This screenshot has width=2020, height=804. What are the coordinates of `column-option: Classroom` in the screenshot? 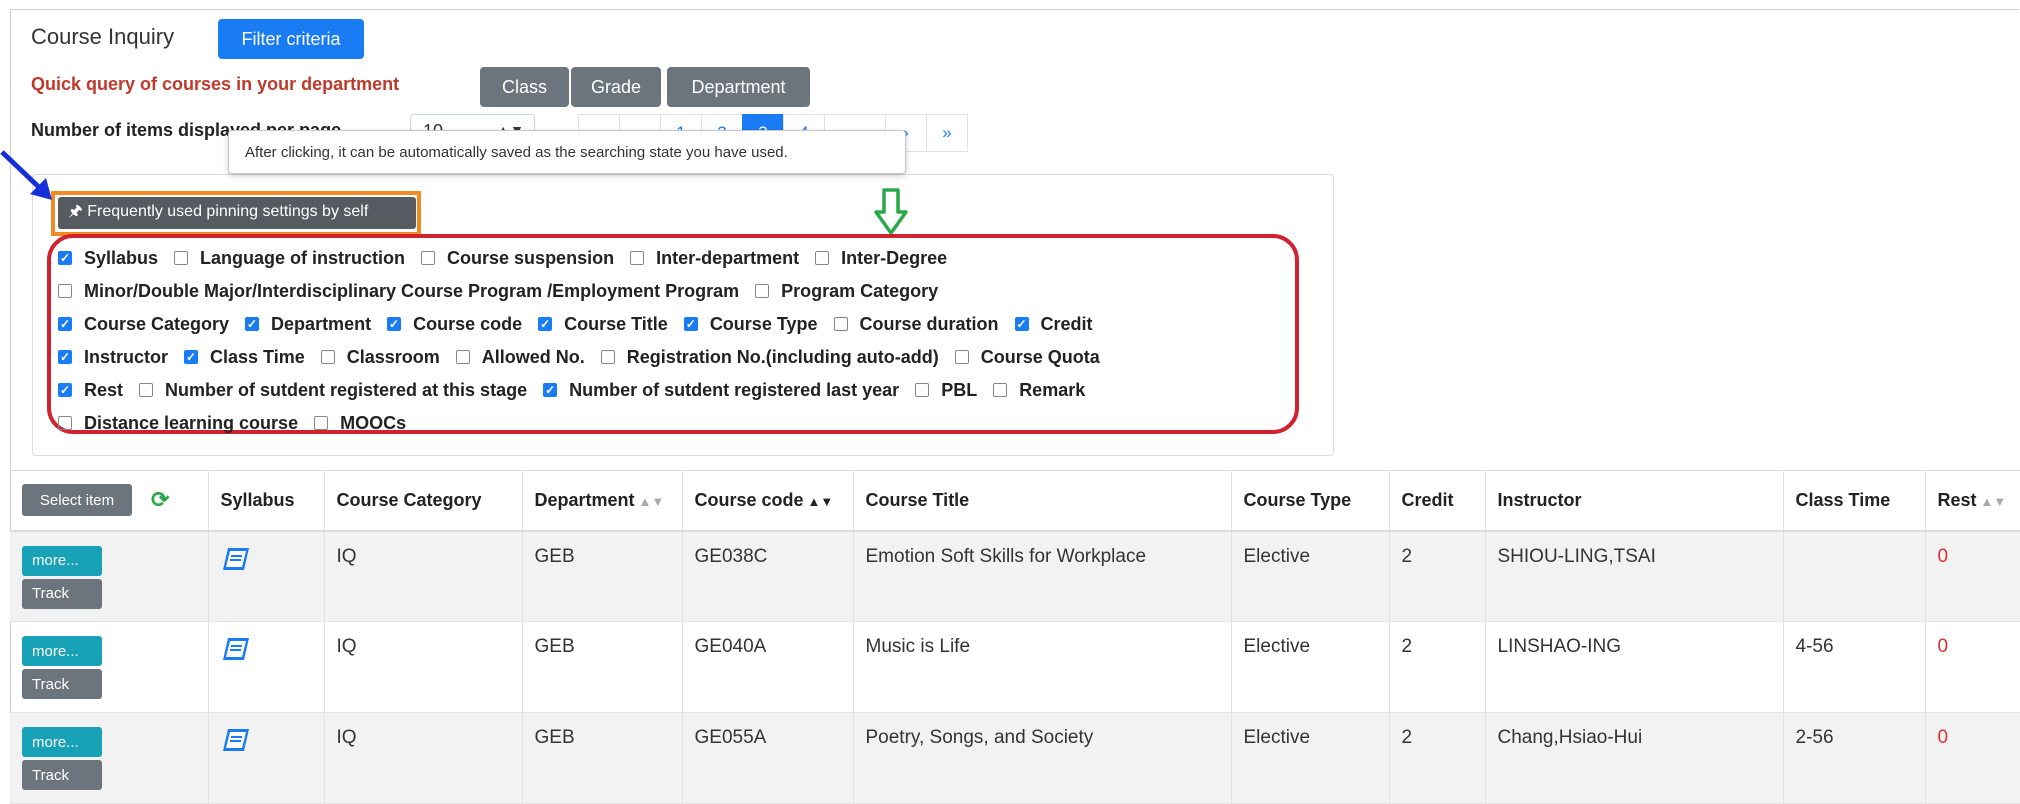 It's located at (380, 357).